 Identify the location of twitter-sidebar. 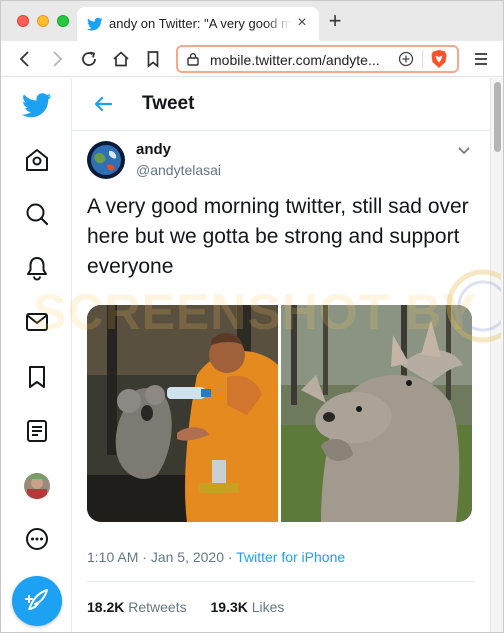
(36, 355).